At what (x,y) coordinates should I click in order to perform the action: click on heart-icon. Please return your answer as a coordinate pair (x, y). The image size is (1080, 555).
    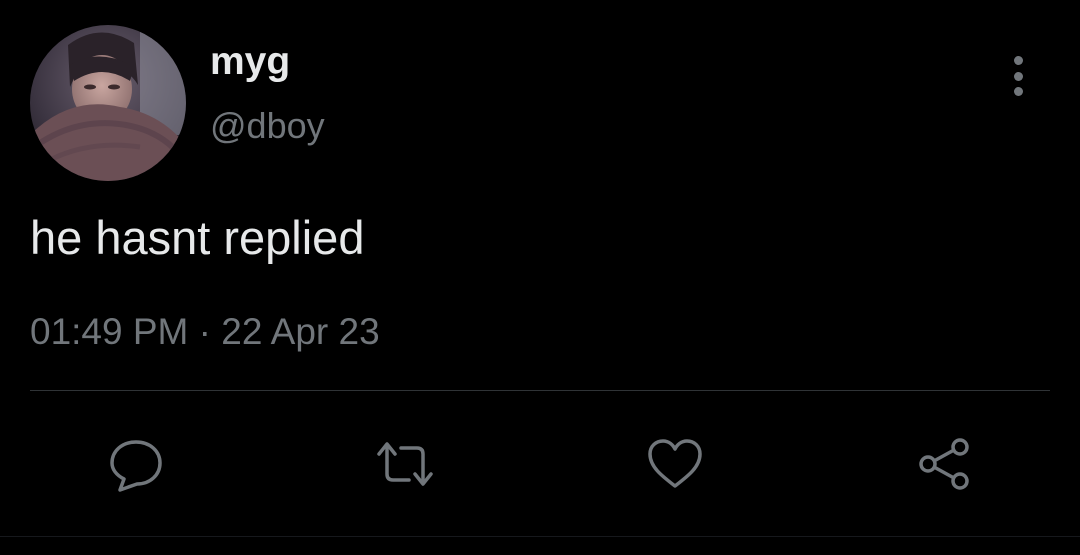
    Looking at the image, I should click on (675, 463).